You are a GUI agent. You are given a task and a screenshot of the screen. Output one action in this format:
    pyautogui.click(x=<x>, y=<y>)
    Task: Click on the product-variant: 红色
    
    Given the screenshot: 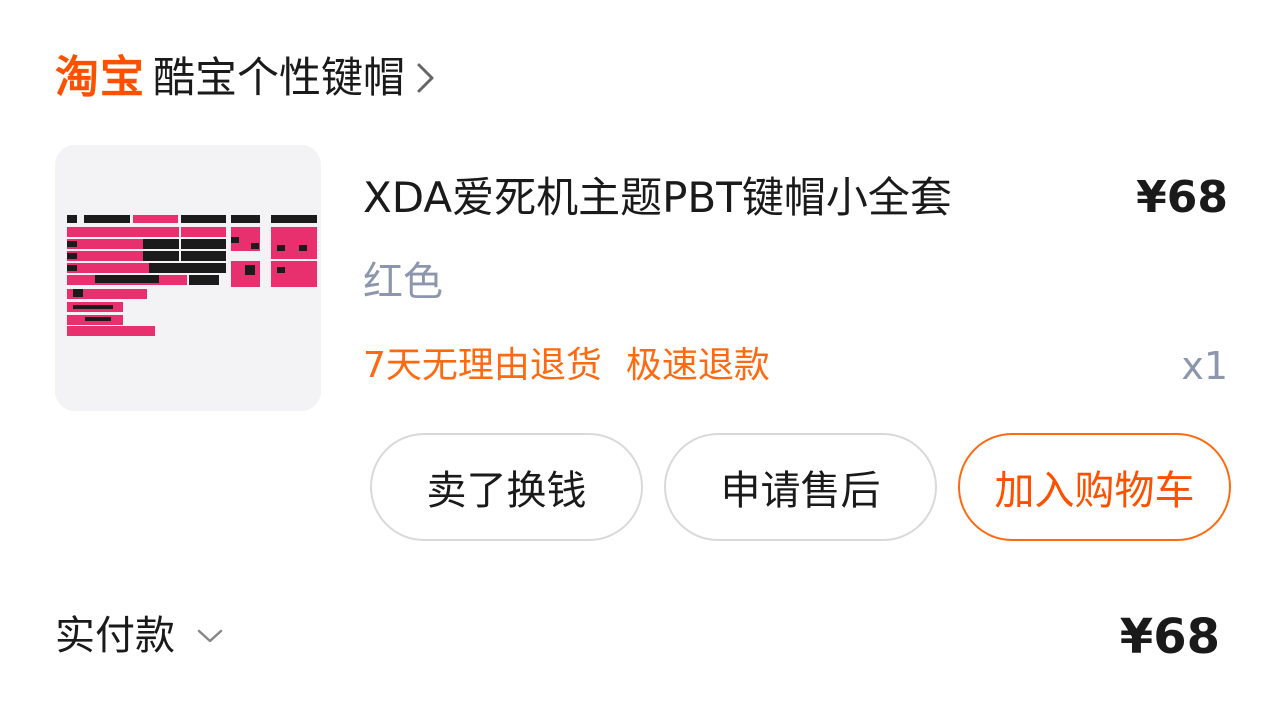 What is the action you would take?
    pyautogui.click(x=403, y=282)
    